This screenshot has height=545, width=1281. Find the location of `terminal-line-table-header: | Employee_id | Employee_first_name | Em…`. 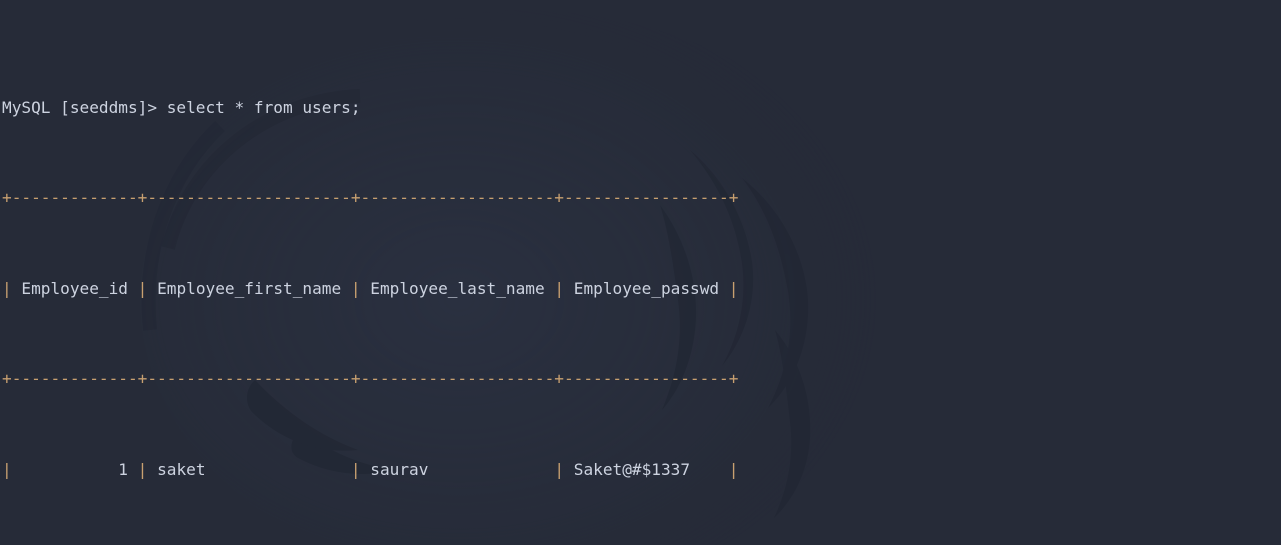

terminal-line-table-header: | Employee_id | Employee_first_name | Em… is located at coordinates (370, 288).